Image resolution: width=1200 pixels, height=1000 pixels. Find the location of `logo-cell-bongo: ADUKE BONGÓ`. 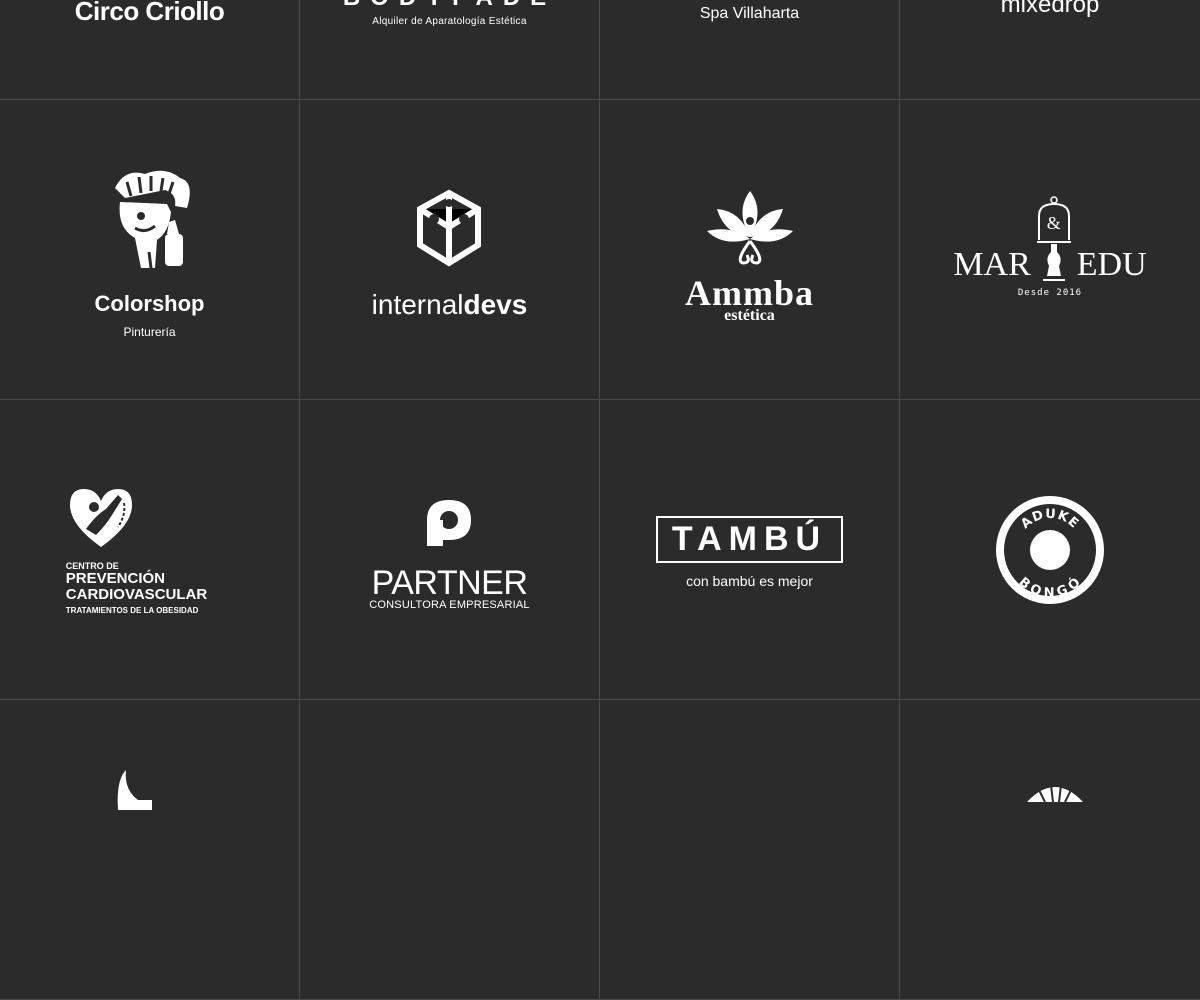

logo-cell-bongo: ADUKE BONGÓ is located at coordinates (1050, 550).